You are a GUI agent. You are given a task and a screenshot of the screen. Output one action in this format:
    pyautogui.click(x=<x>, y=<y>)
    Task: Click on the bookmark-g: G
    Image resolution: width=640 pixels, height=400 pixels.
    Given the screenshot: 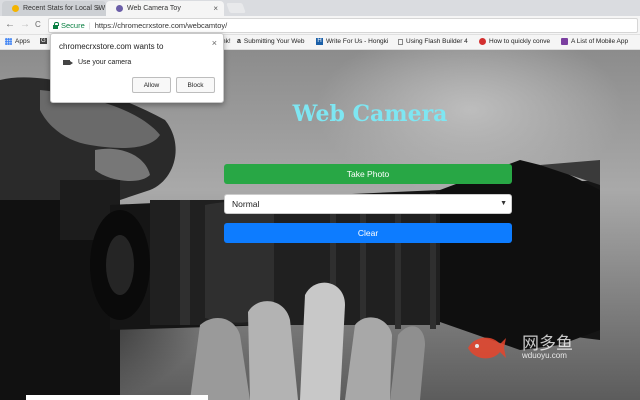 What is the action you would take?
    pyautogui.click(x=43, y=41)
    